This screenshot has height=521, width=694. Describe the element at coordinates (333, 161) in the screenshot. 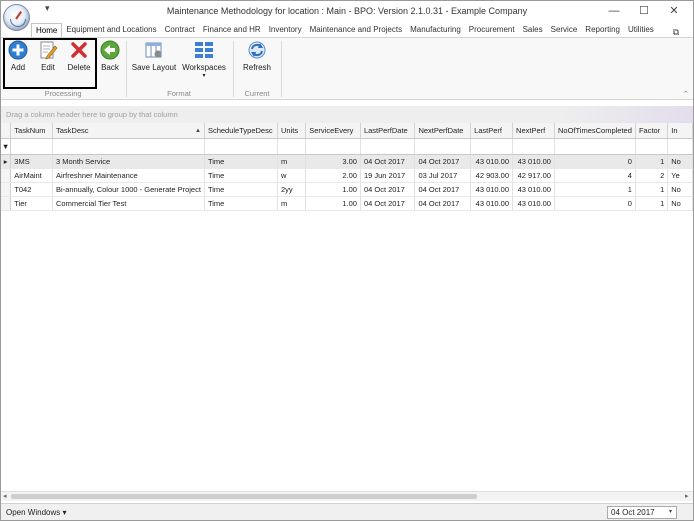

I see `cell-serviceevery: 3.00` at that location.